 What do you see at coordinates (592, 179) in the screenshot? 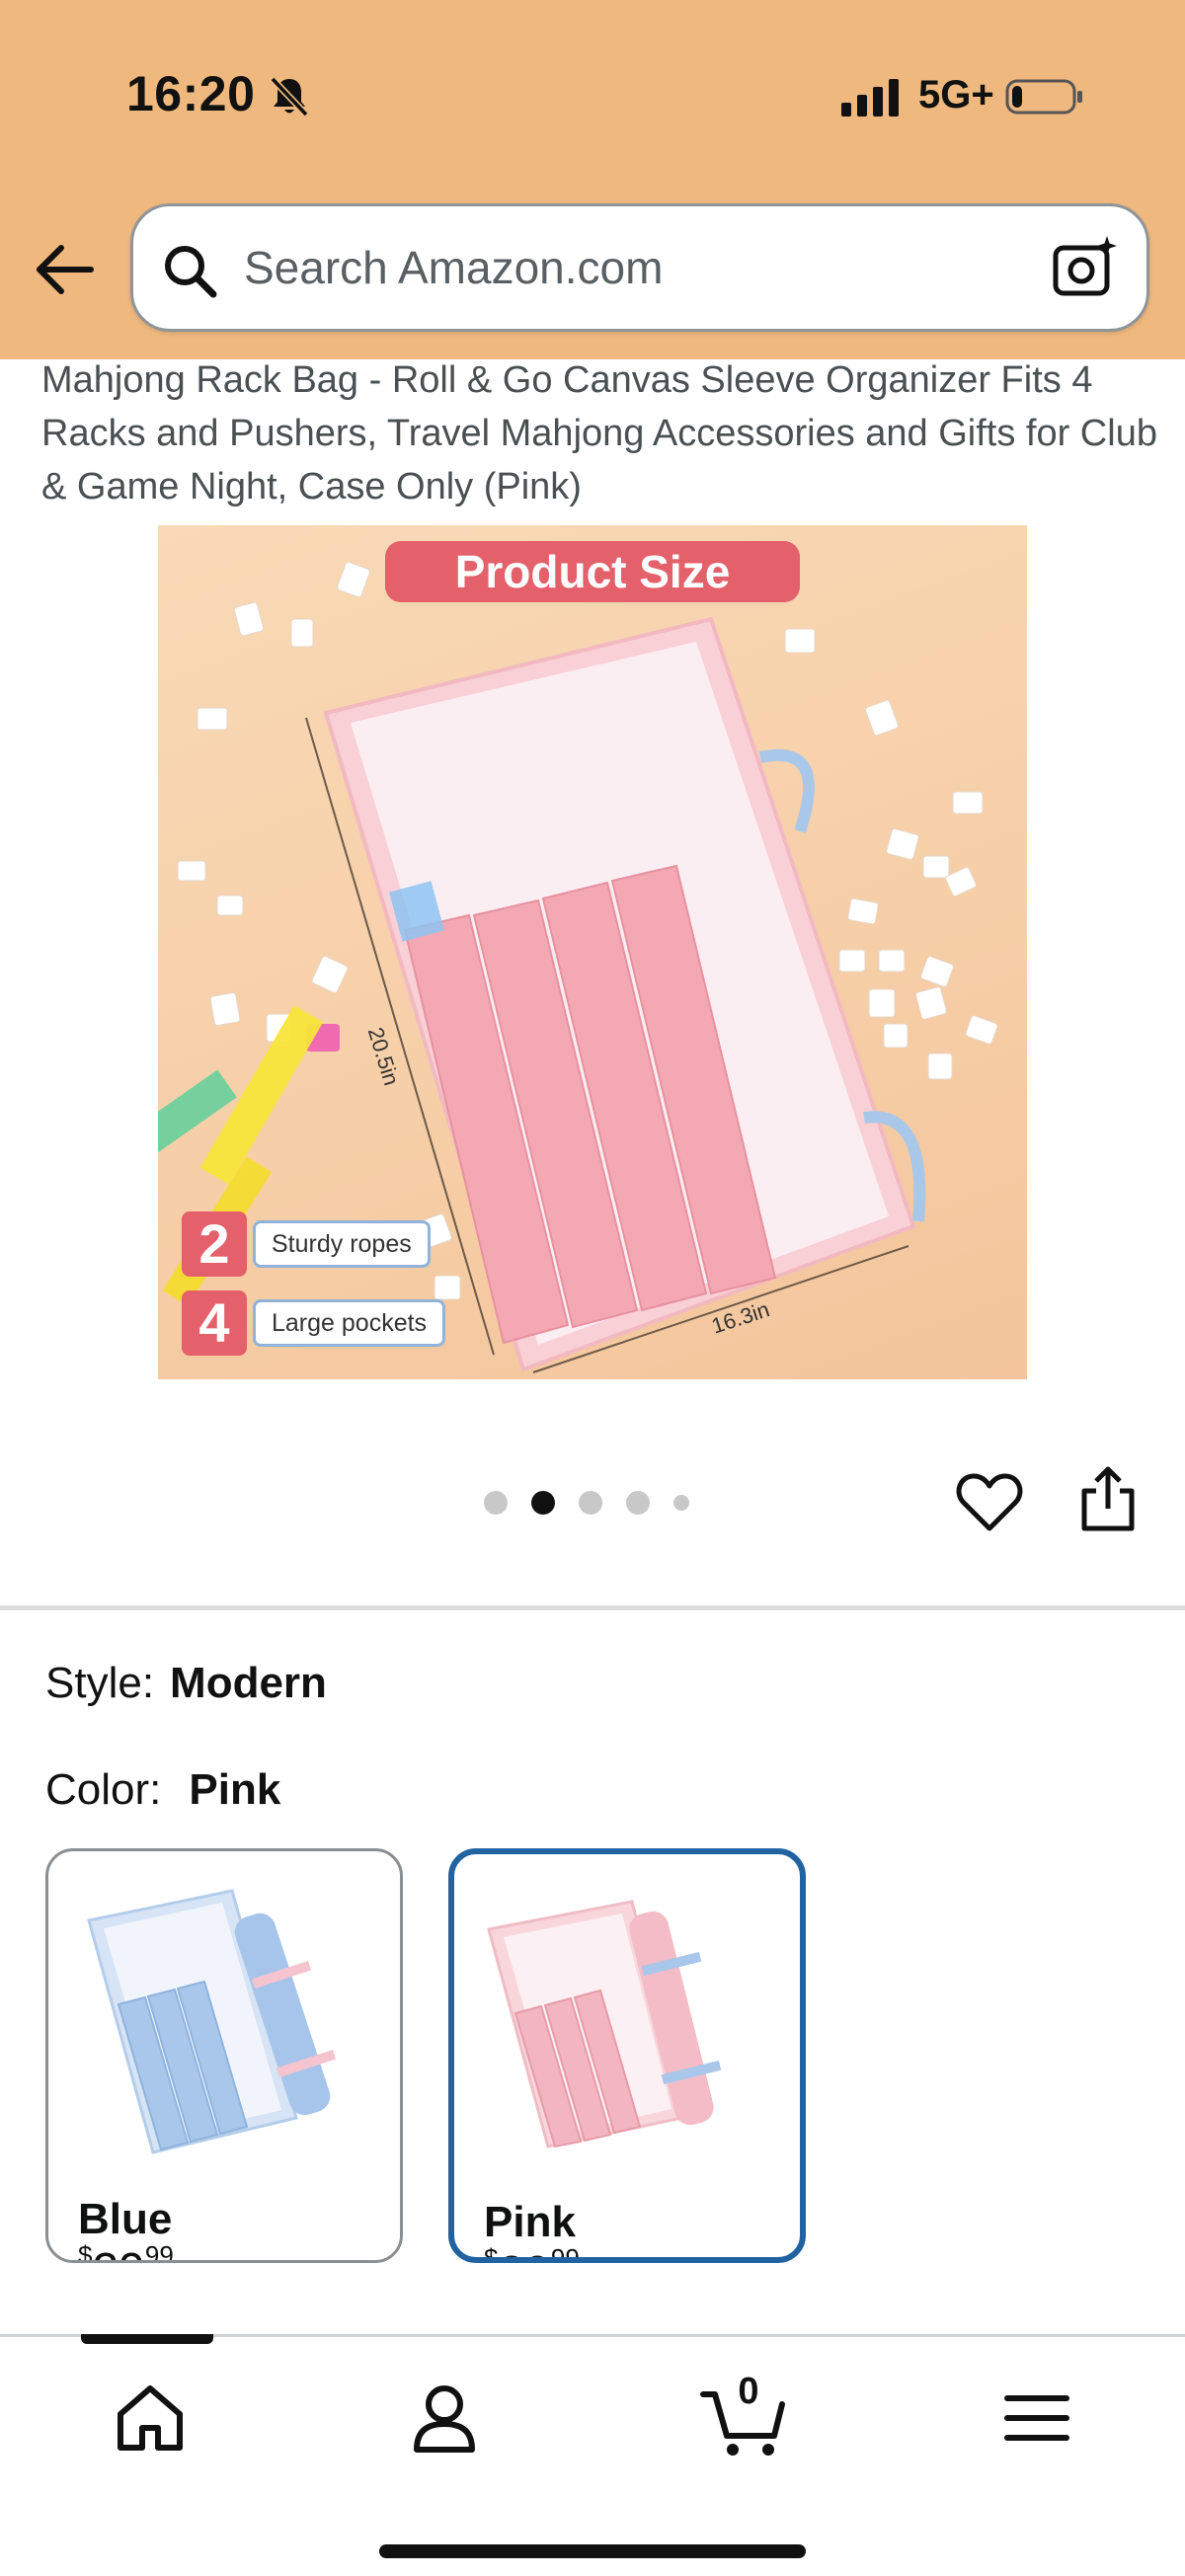
I see `app-header: 16:20 5G+` at bounding box center [592, 179].